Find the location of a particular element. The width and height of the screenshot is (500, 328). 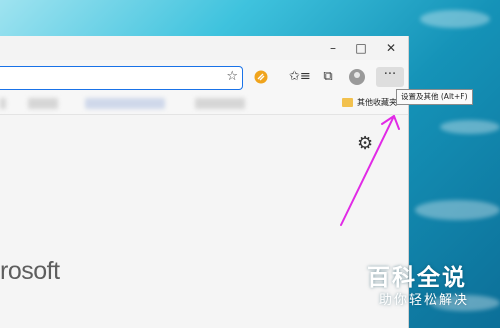

site-watermark: 百科全说 助你轻松解决 is located at coordinates (430, 287).